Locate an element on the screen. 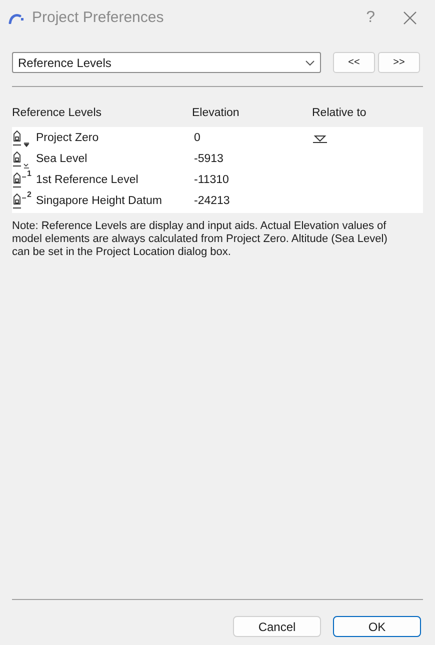 The width and height of the screenshot is (435, 645). nav-button: << is located at coordinates (354, 62).